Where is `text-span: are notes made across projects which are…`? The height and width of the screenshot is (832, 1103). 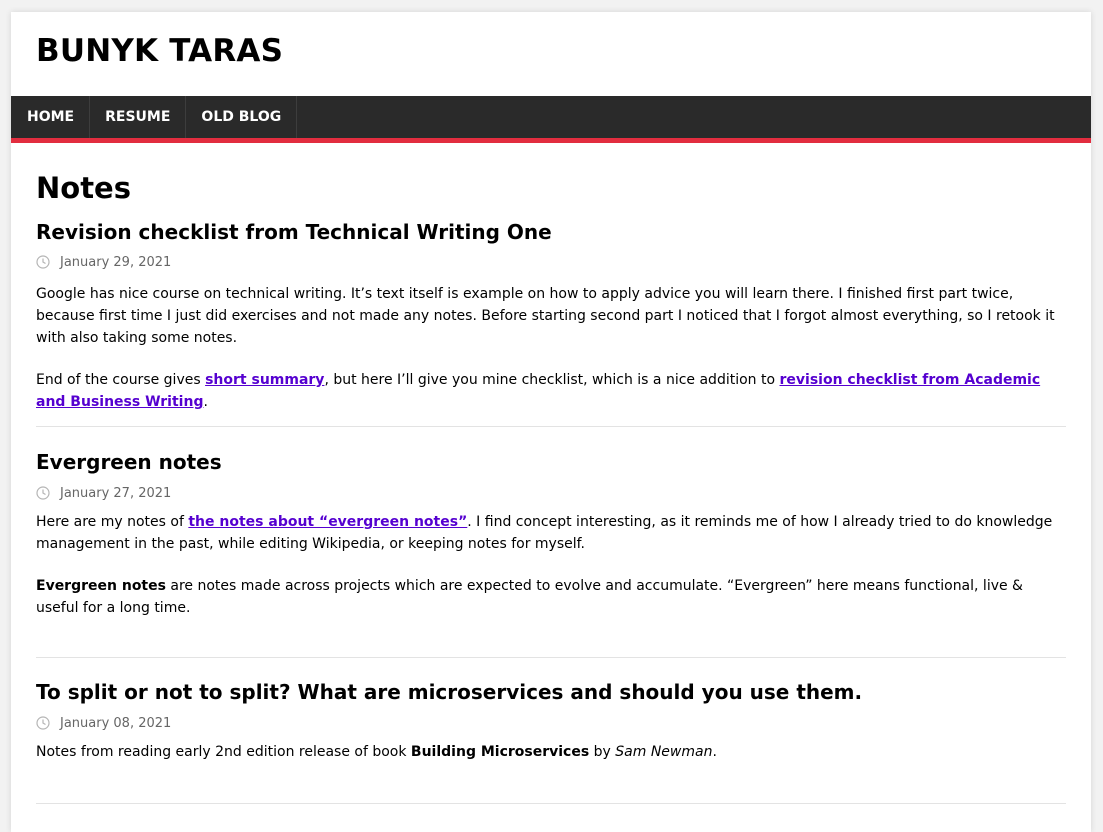 text-span: are notes made across projects which are… is located at coordinates (529, 597).